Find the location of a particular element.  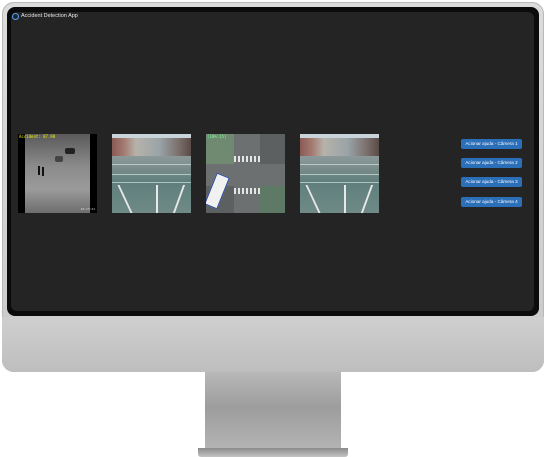

detection-label: [10%:15] is located at coordinates (217, 136).